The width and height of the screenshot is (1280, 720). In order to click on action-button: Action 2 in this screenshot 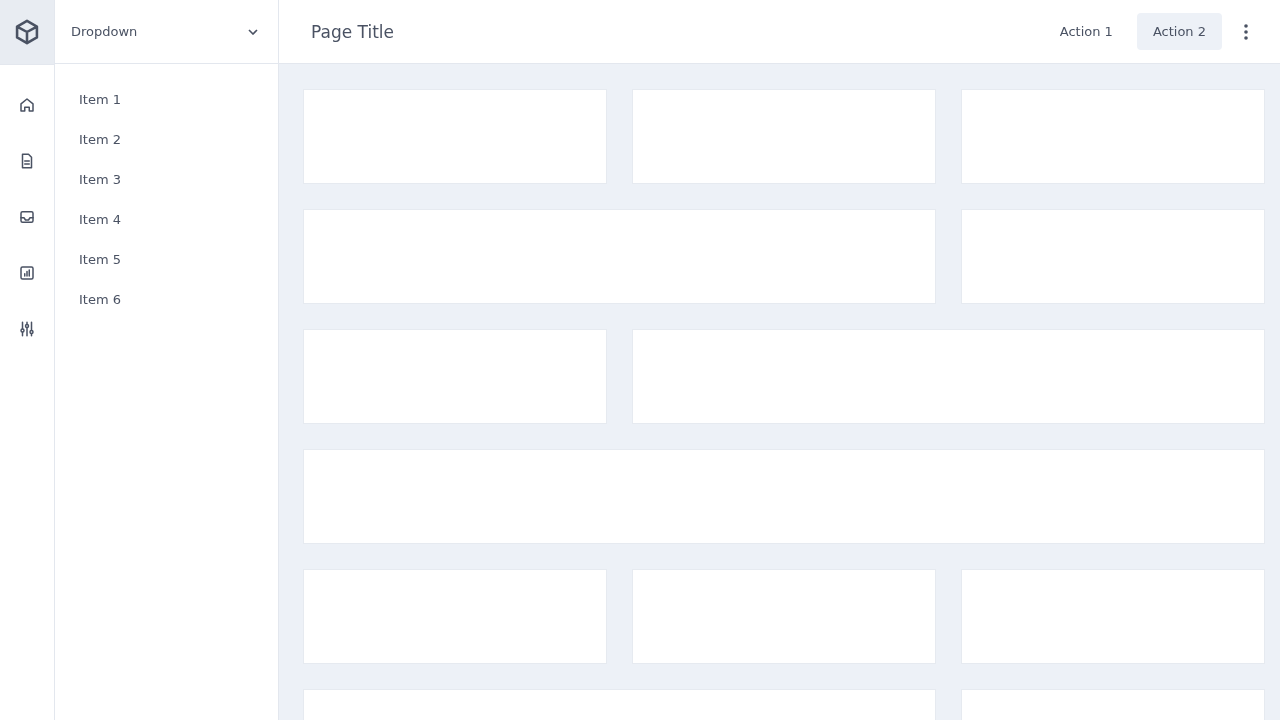, I will do `click(1179, 31)`.